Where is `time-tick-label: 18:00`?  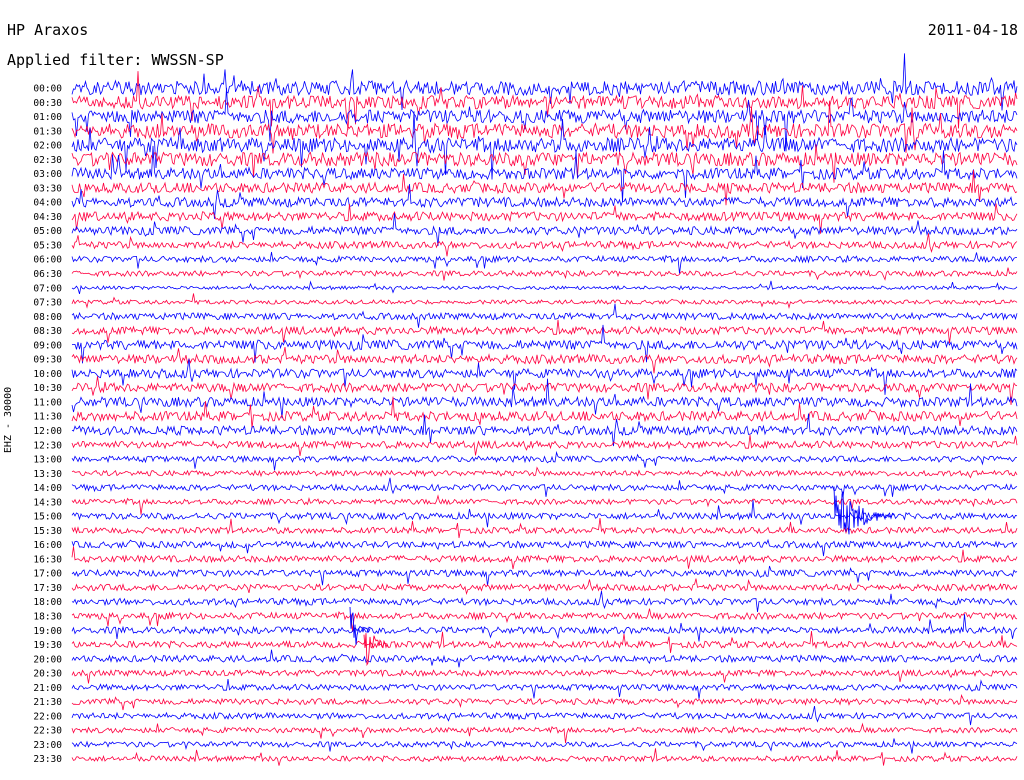
time-tick-label: 18:00 is located at coordinates (47, 602).